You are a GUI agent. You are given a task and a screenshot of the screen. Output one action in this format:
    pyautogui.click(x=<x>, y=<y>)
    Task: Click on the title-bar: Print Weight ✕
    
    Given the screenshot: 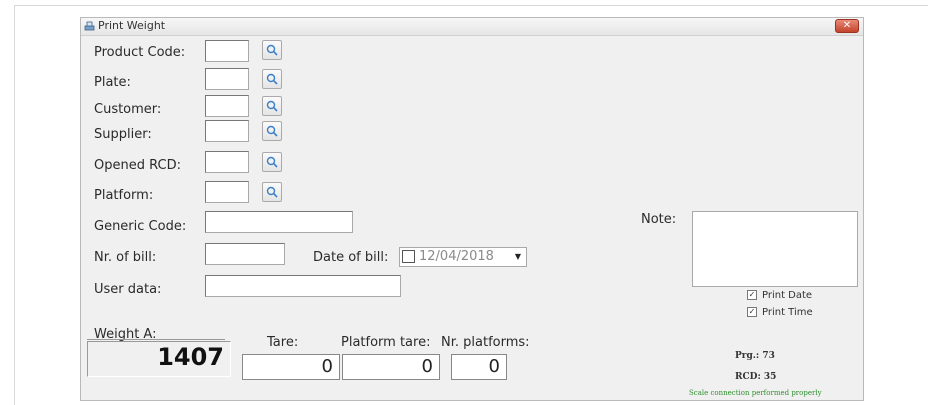 What is the action you would take?
    pyautogui.click(x=472, y=27)
    